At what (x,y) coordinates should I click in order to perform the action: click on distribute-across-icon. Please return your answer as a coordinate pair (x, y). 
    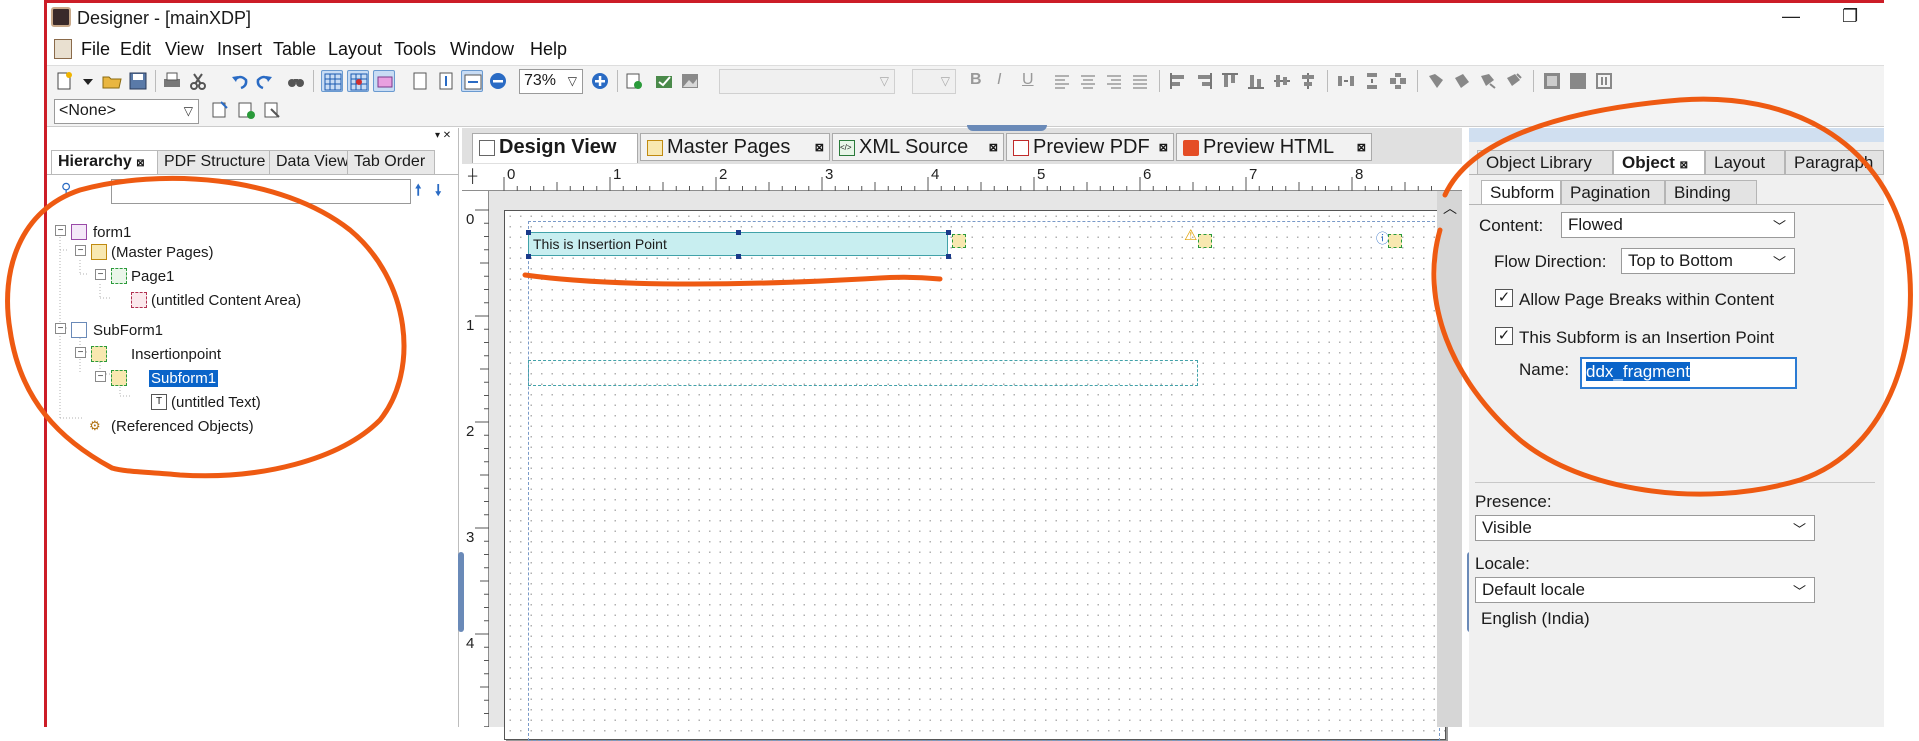
    Looking at the image, I should click on (1346, 81).